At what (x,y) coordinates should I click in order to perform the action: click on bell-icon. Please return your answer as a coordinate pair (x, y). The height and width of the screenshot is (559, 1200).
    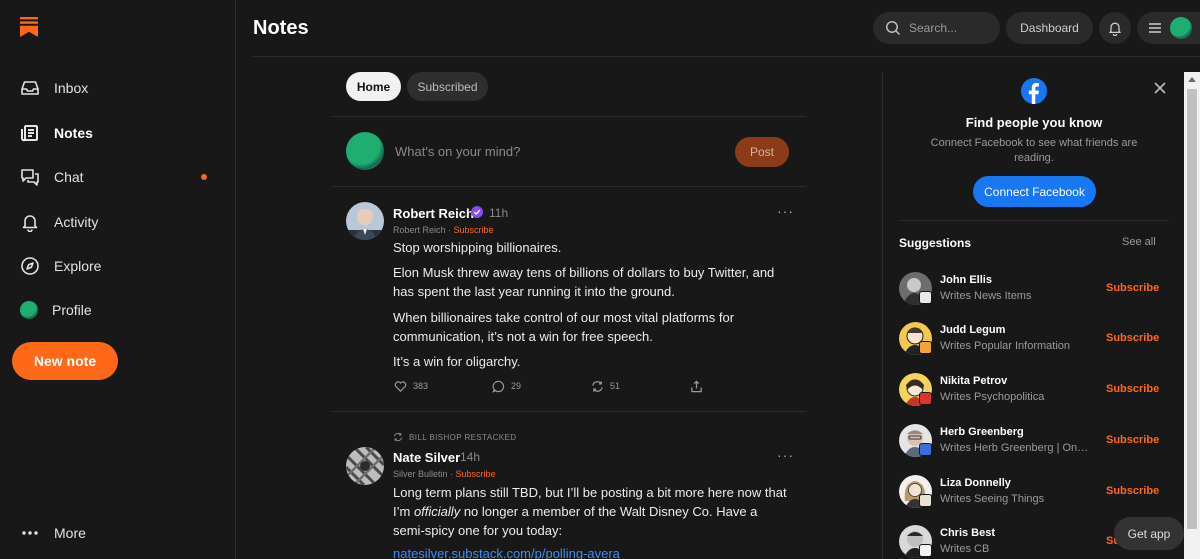
    Looking at the image, I should click on (1115, 29).